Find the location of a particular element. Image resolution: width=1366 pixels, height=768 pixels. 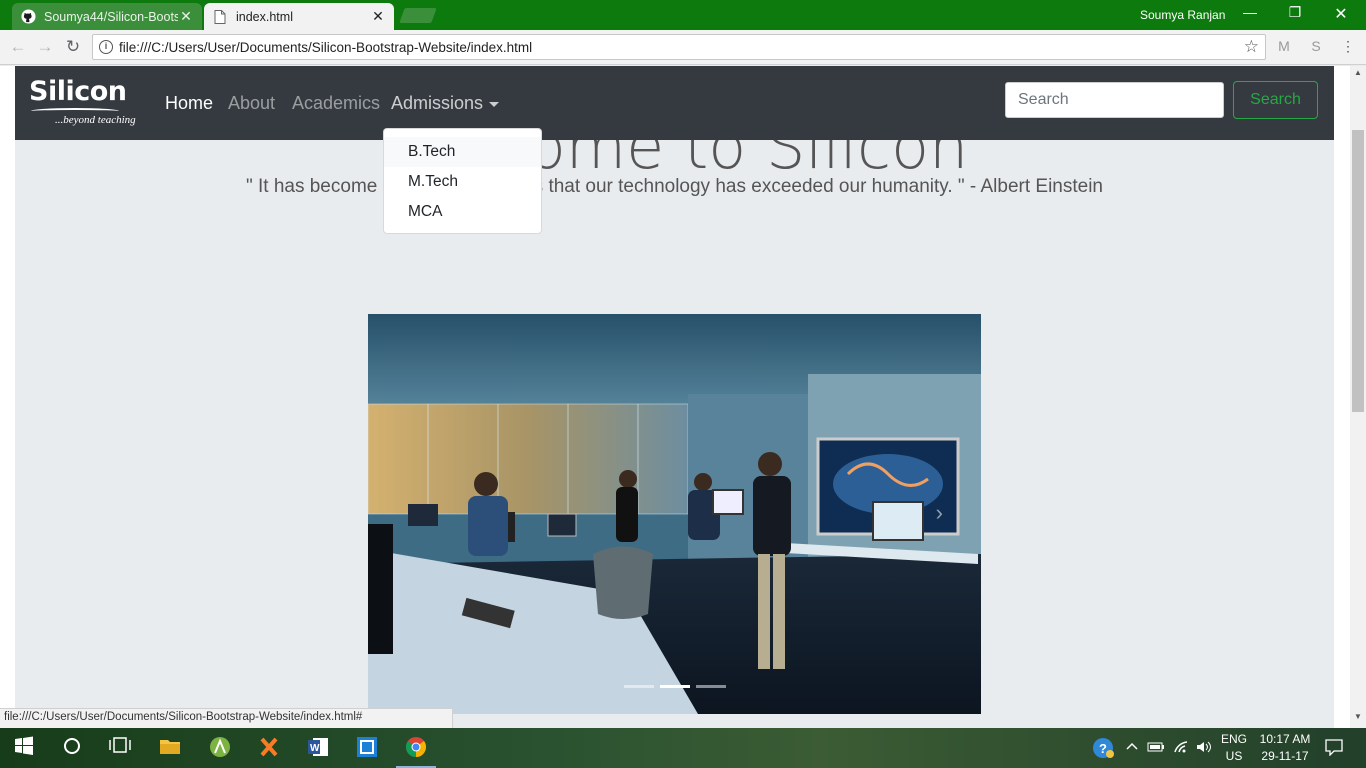

tab-title: index.html is located at coordinates (264, 16).